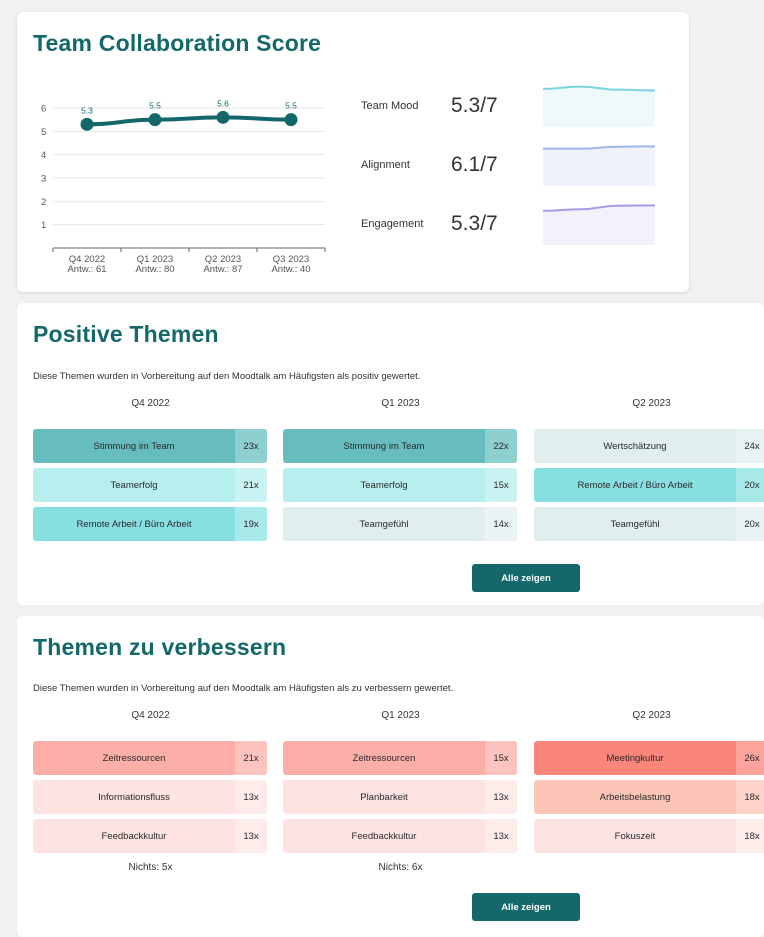 The width and height of the screenshot is (764, 937). What do you see at coordinates (160, 647) in the screenshot?
I see `improve-title: Themen zu verbessern` at bounding box center [160, 647].